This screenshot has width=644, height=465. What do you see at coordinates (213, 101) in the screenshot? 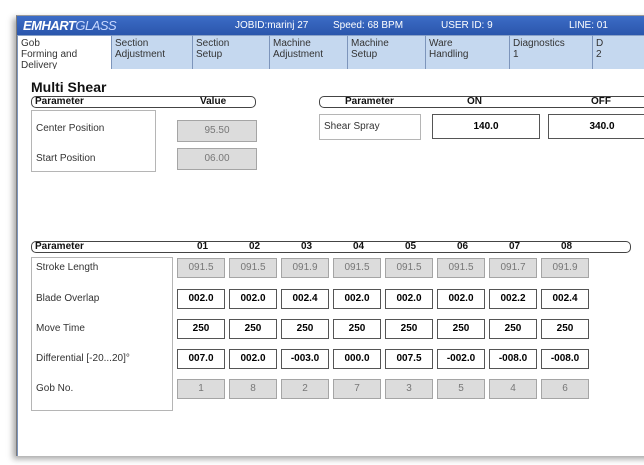
I see `header-value: Value` at bounding box center [213, 101].